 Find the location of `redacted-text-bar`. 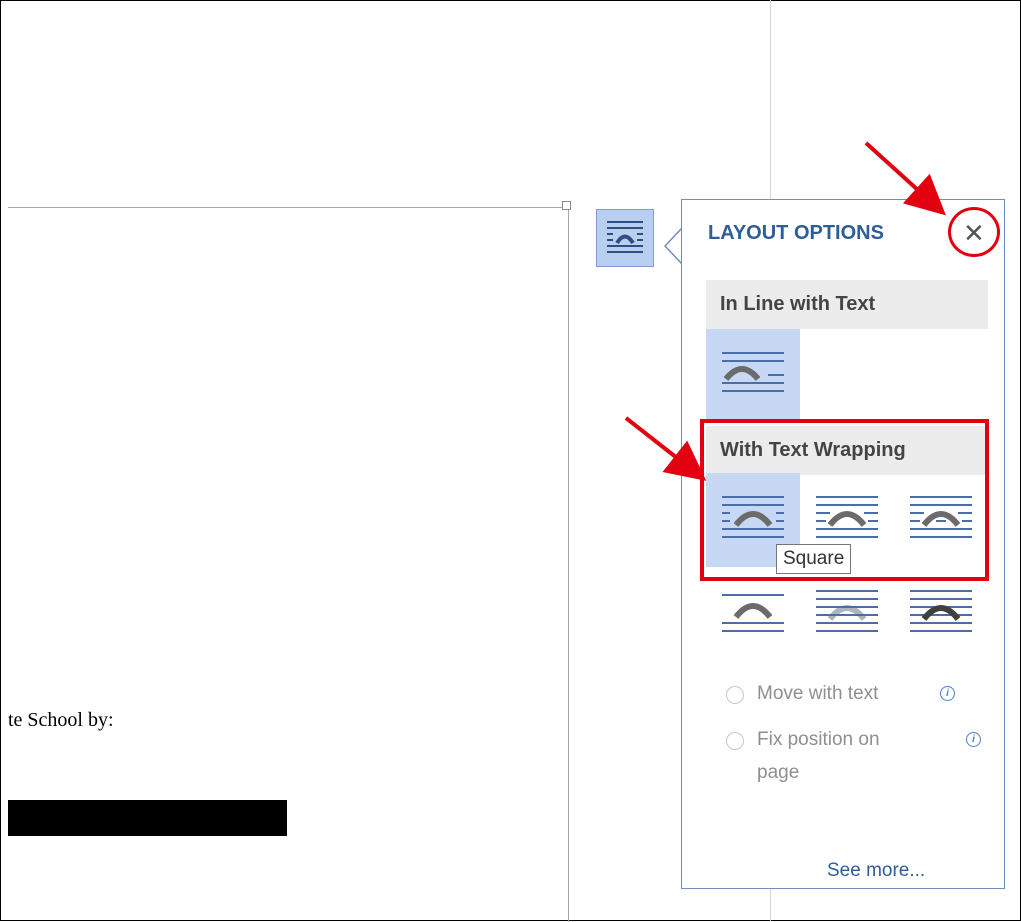

redacted-text-bar is located at coordinates (147, 818).